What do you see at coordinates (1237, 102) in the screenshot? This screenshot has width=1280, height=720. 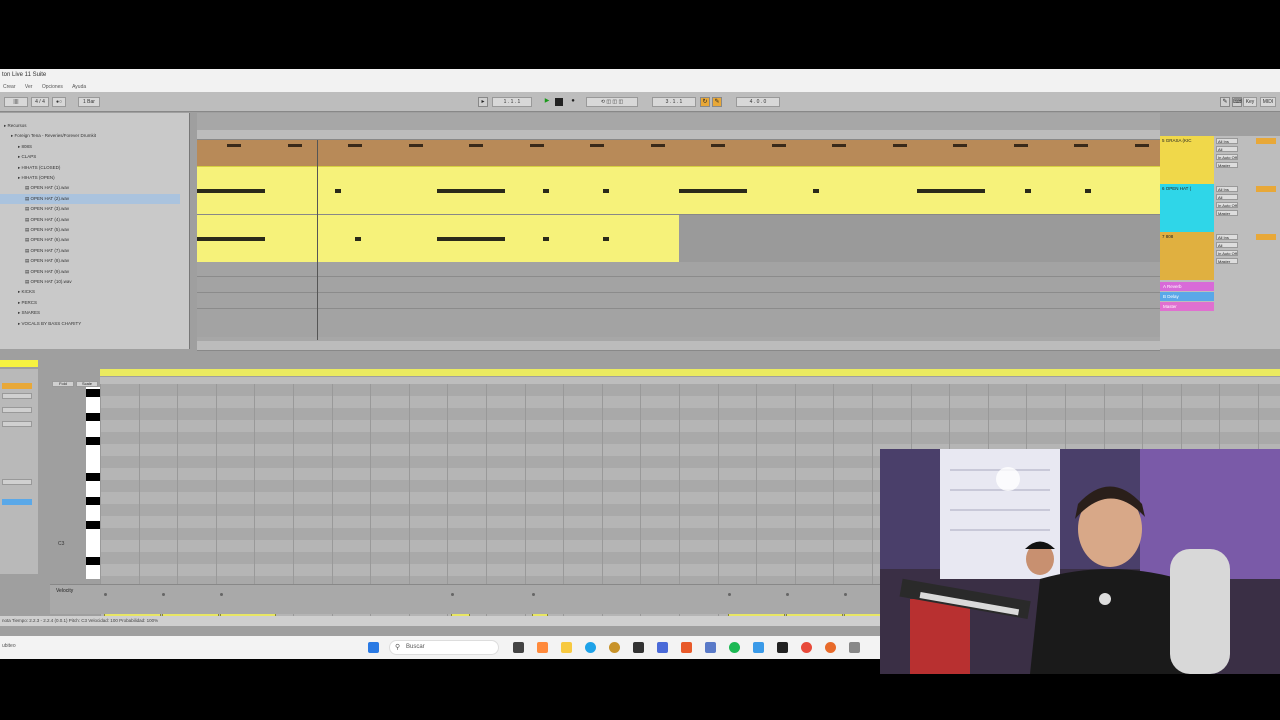 I see `computer-keyboard-icon: ⌨` at bounding box center [1237, 102].